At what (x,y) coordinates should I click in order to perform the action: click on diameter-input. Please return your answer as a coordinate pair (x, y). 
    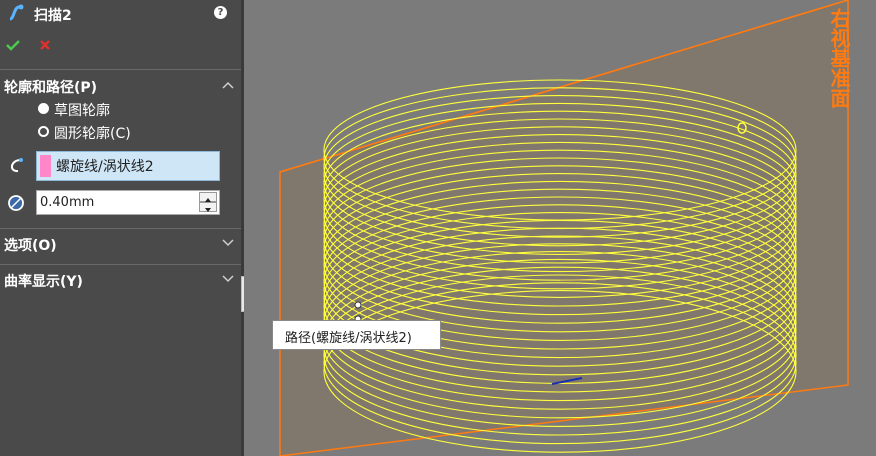
    Looking at the image, I should click on (114, 202).